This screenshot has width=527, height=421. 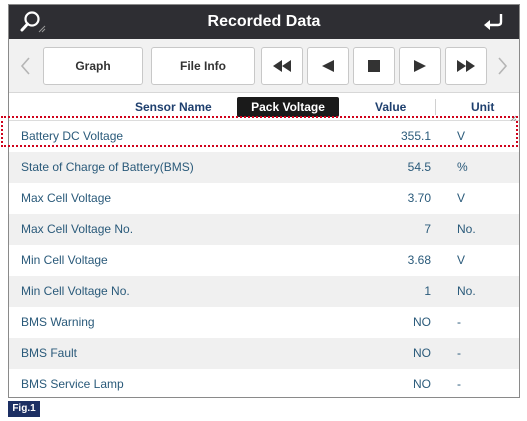 I want to click on sensor-value: 355.1, so click(x=415, y=136).